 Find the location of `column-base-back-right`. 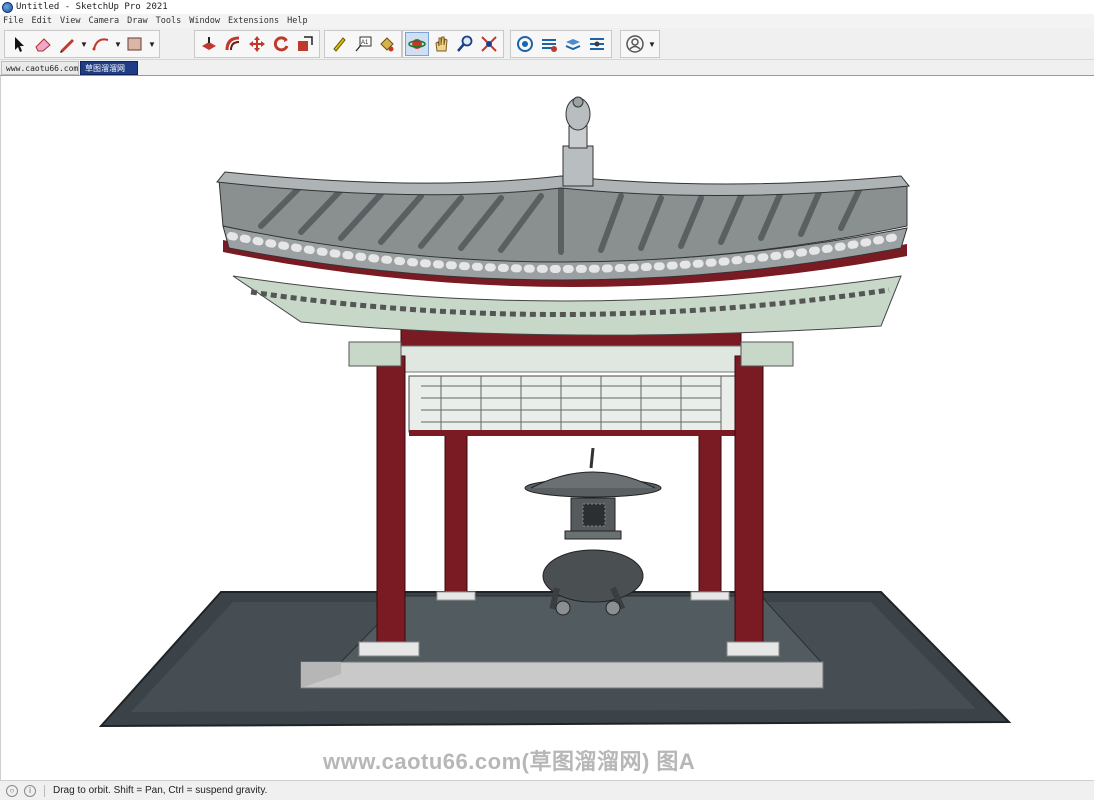

column-base-back-right is located at coordinates (710, 596).